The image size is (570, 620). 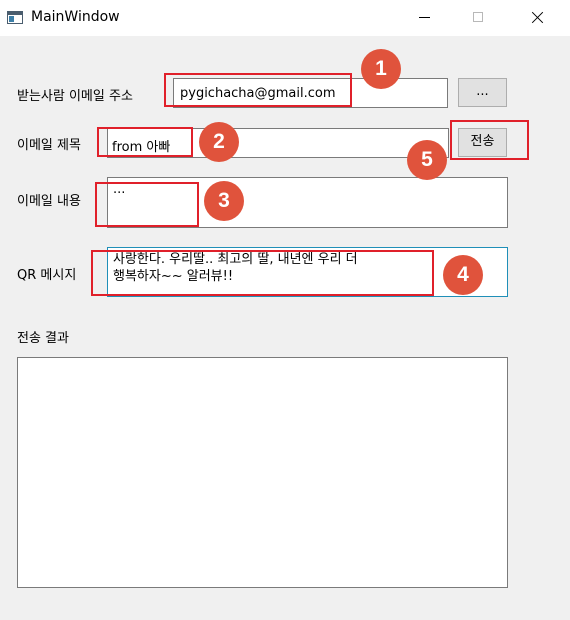 I want to click on annotation-badge-2: 2, so click(x=219, y=142).